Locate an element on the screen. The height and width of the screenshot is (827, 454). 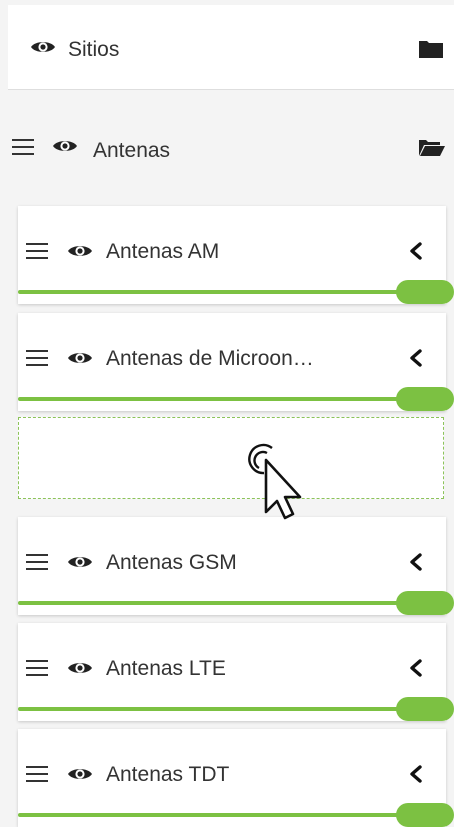
layer-card: Antenas GSM is located at coordinates (236, 566).